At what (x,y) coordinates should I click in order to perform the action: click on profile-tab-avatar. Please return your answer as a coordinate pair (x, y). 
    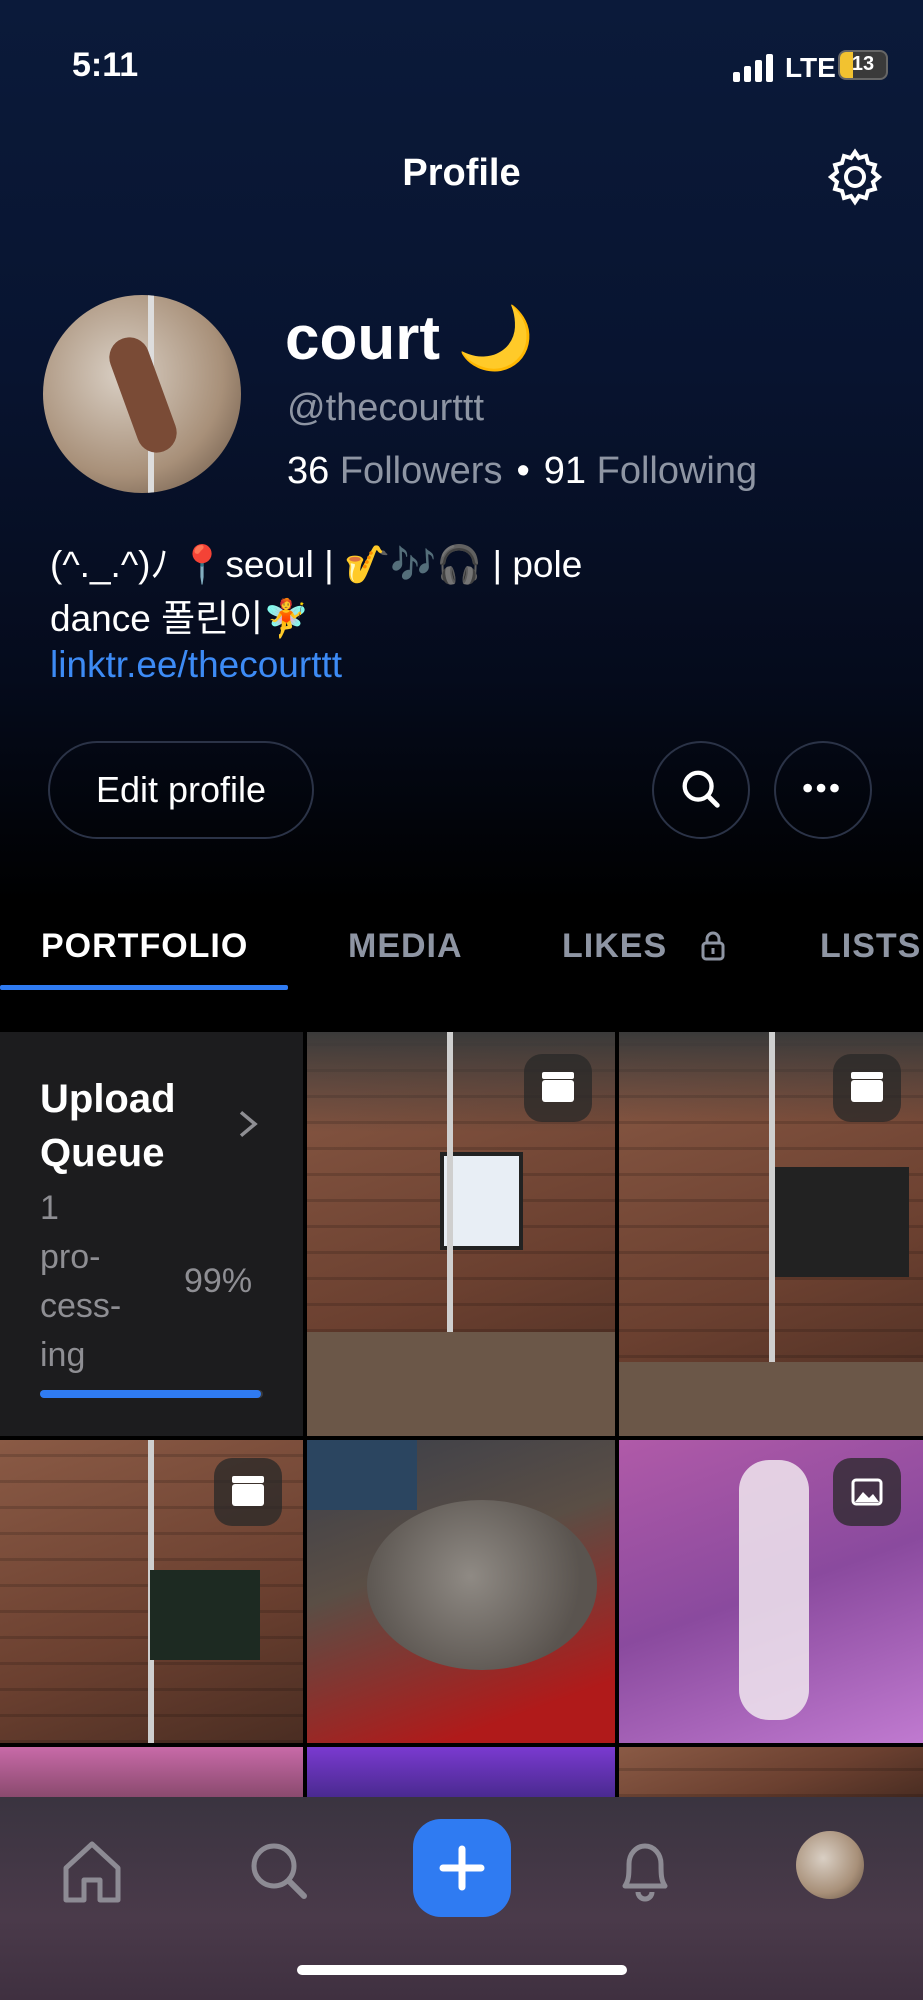
    Looking at the image, I should click on (830, 1865).